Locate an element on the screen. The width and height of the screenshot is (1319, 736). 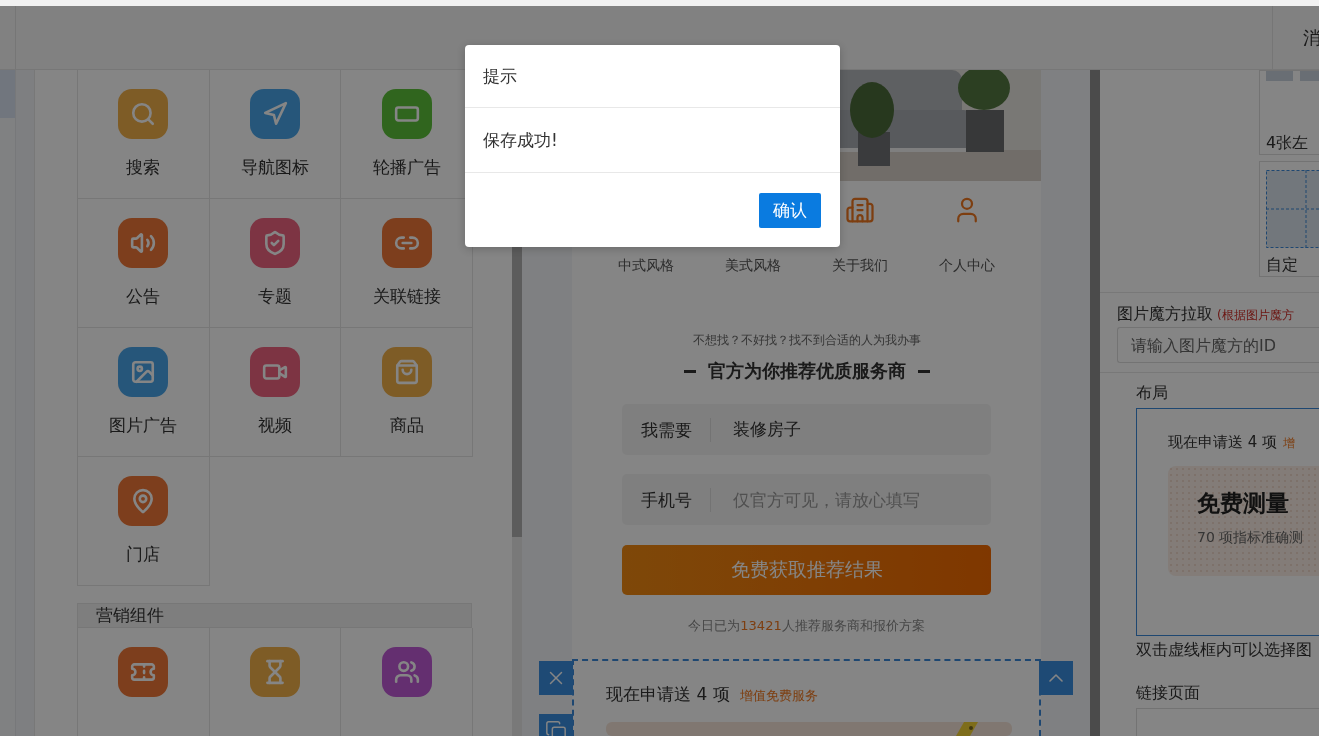
scrollbar-thumb is located at coordinates (1095, 403).